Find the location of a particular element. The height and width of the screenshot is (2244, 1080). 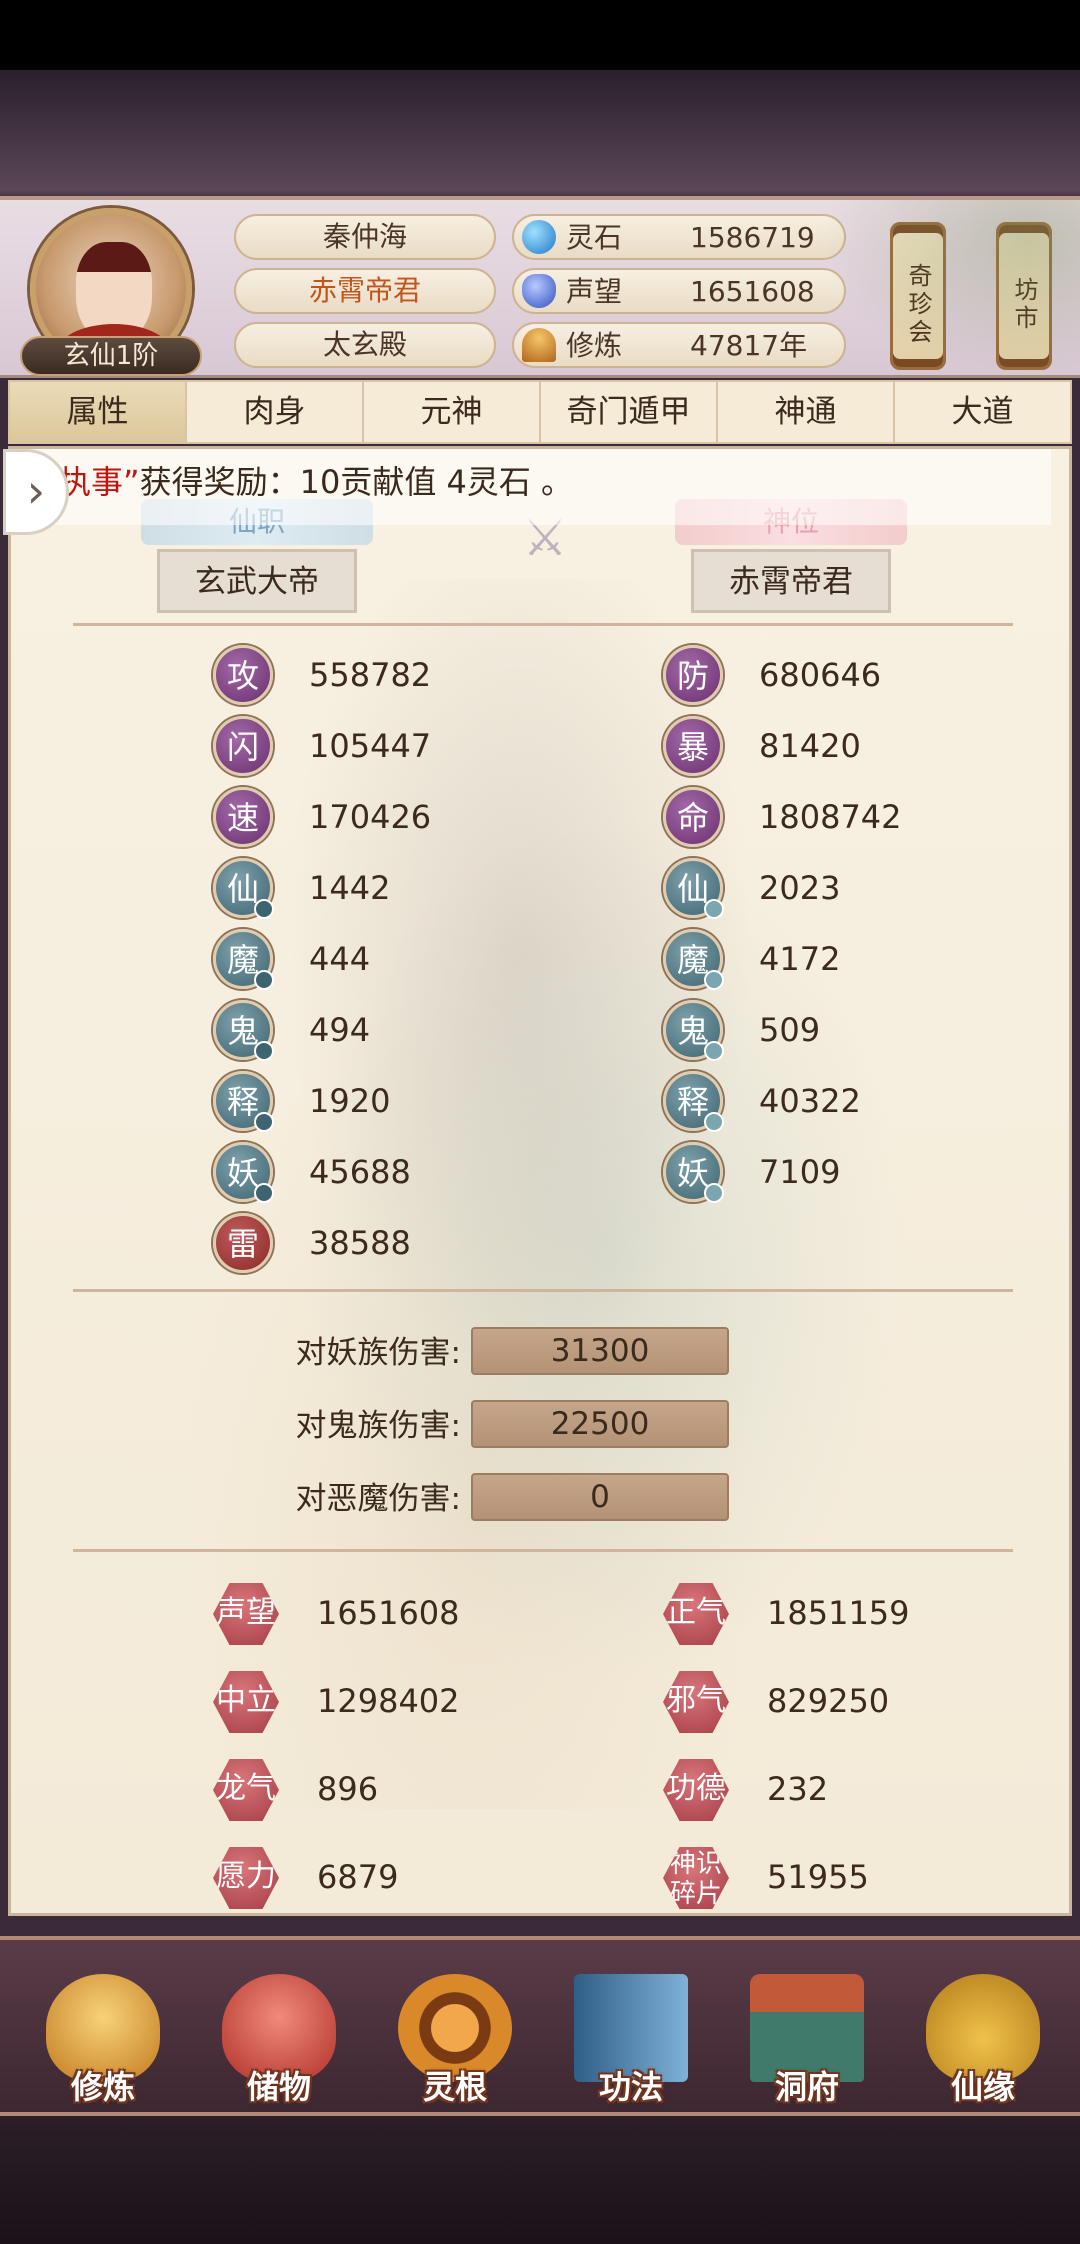

stat-demon-atk: 魔 444 is located at coordinates (393, 960).